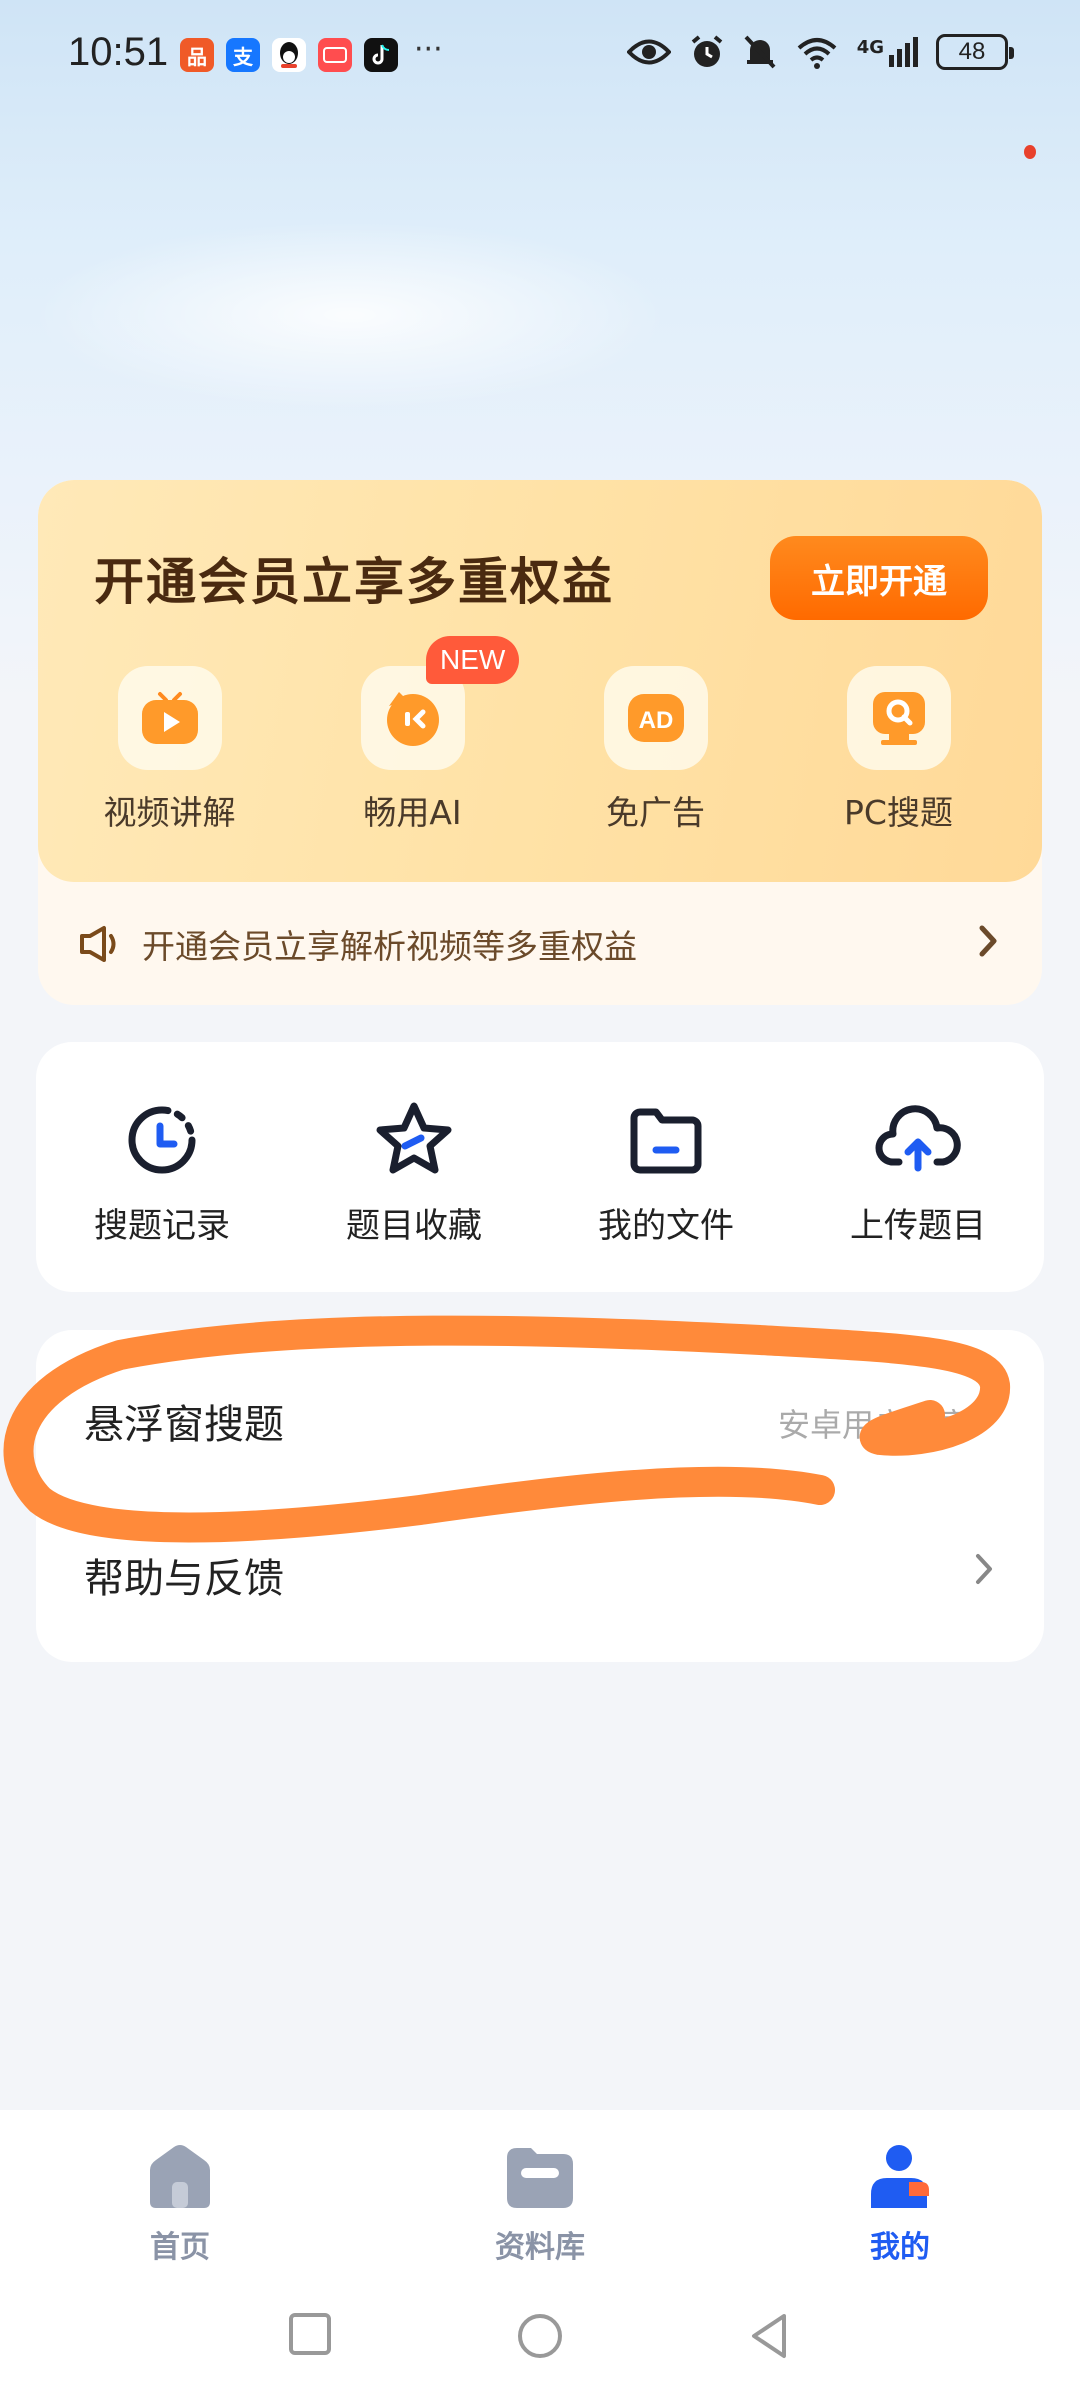 Image resolution: width=1080 pixels, height=2403 pixels. What do you see at coordinates (311, 52) in the screenshot?
I see `notification-icons: 品 支 ···` at bounding box center [311, 52].